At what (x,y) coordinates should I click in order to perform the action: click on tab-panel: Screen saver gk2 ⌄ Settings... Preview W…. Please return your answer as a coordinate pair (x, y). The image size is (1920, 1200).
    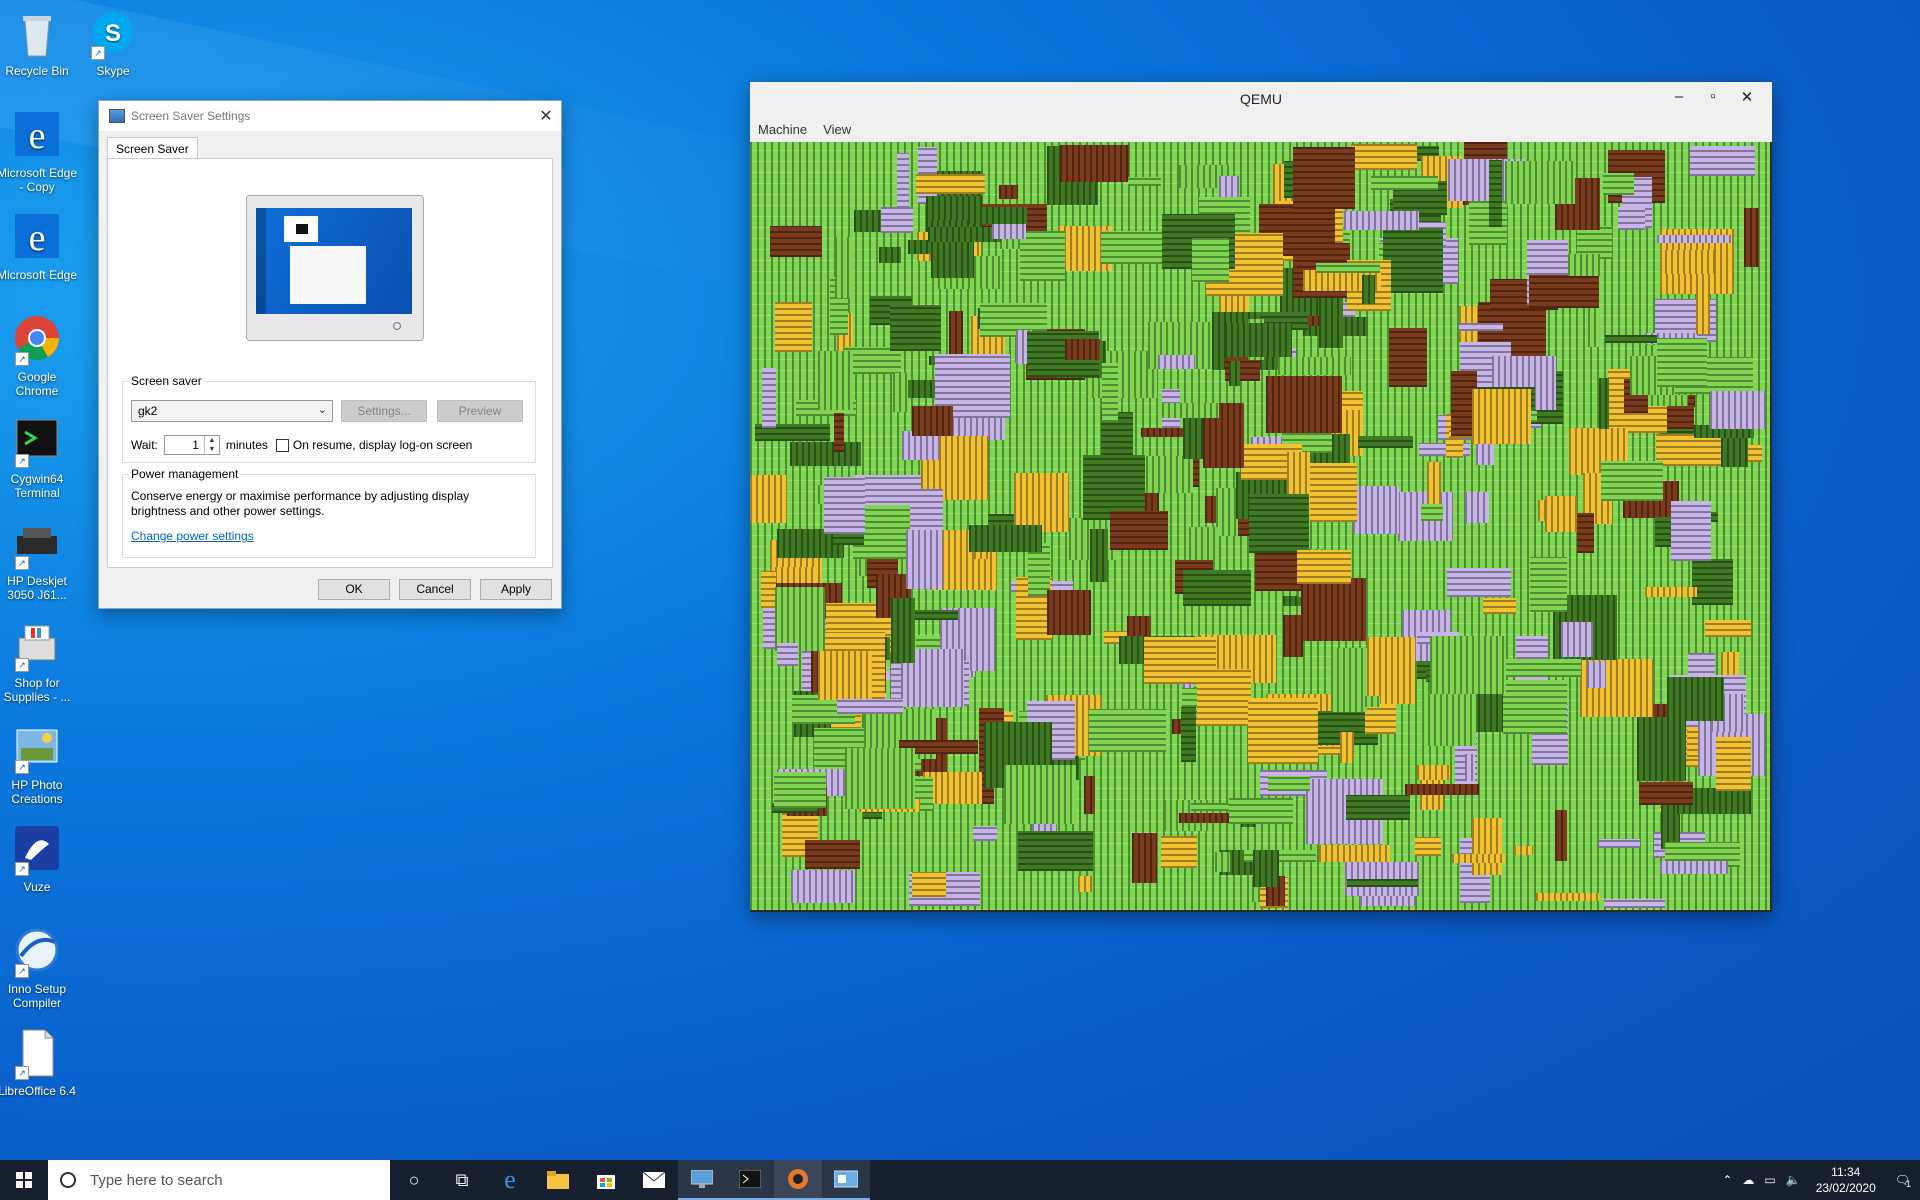
    Looking at the image, I should click on (330, 363).